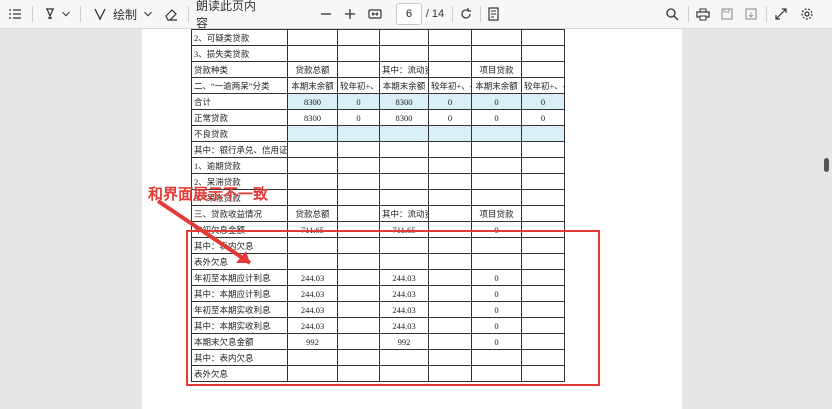 This screenshot has width=832, height=409. I want to click on rotate-icon, so click(466, 14).